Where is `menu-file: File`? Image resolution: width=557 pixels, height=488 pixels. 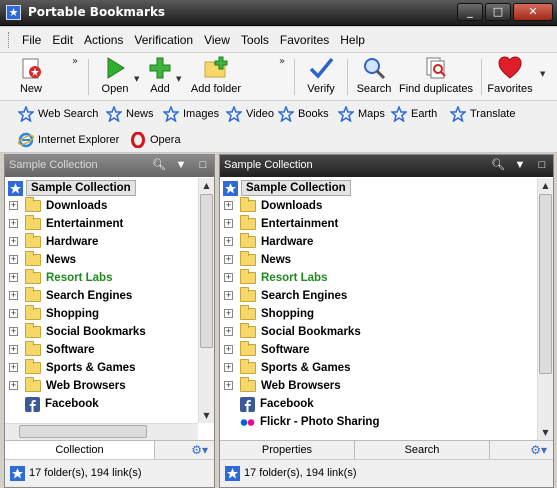
menu-file: File is located at coordinates (32, 40).